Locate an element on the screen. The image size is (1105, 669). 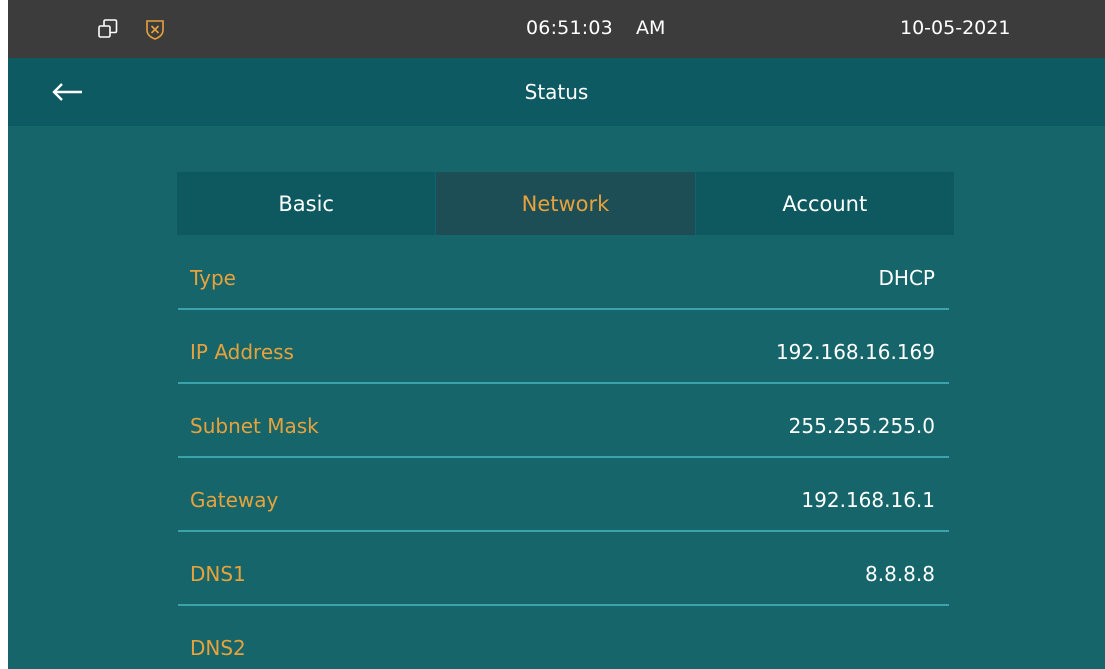
row-dns1: DNS1 8.8.8.8 is located at coordinates (563, 569).